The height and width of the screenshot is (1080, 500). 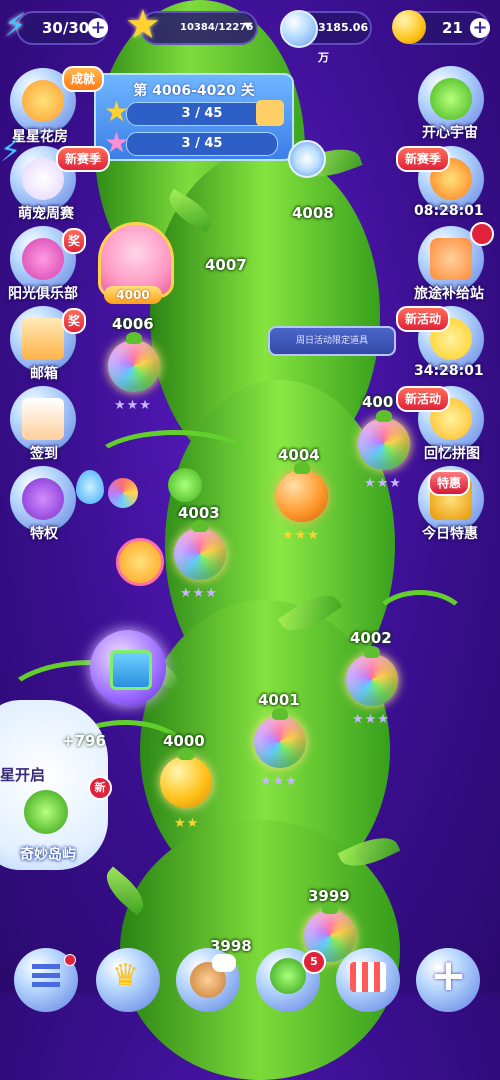 What do you see at coordinates (449, 294) in the screenshot?
I see `travel-supply-label: 旅途补给站` at bounding box center [449, 294].